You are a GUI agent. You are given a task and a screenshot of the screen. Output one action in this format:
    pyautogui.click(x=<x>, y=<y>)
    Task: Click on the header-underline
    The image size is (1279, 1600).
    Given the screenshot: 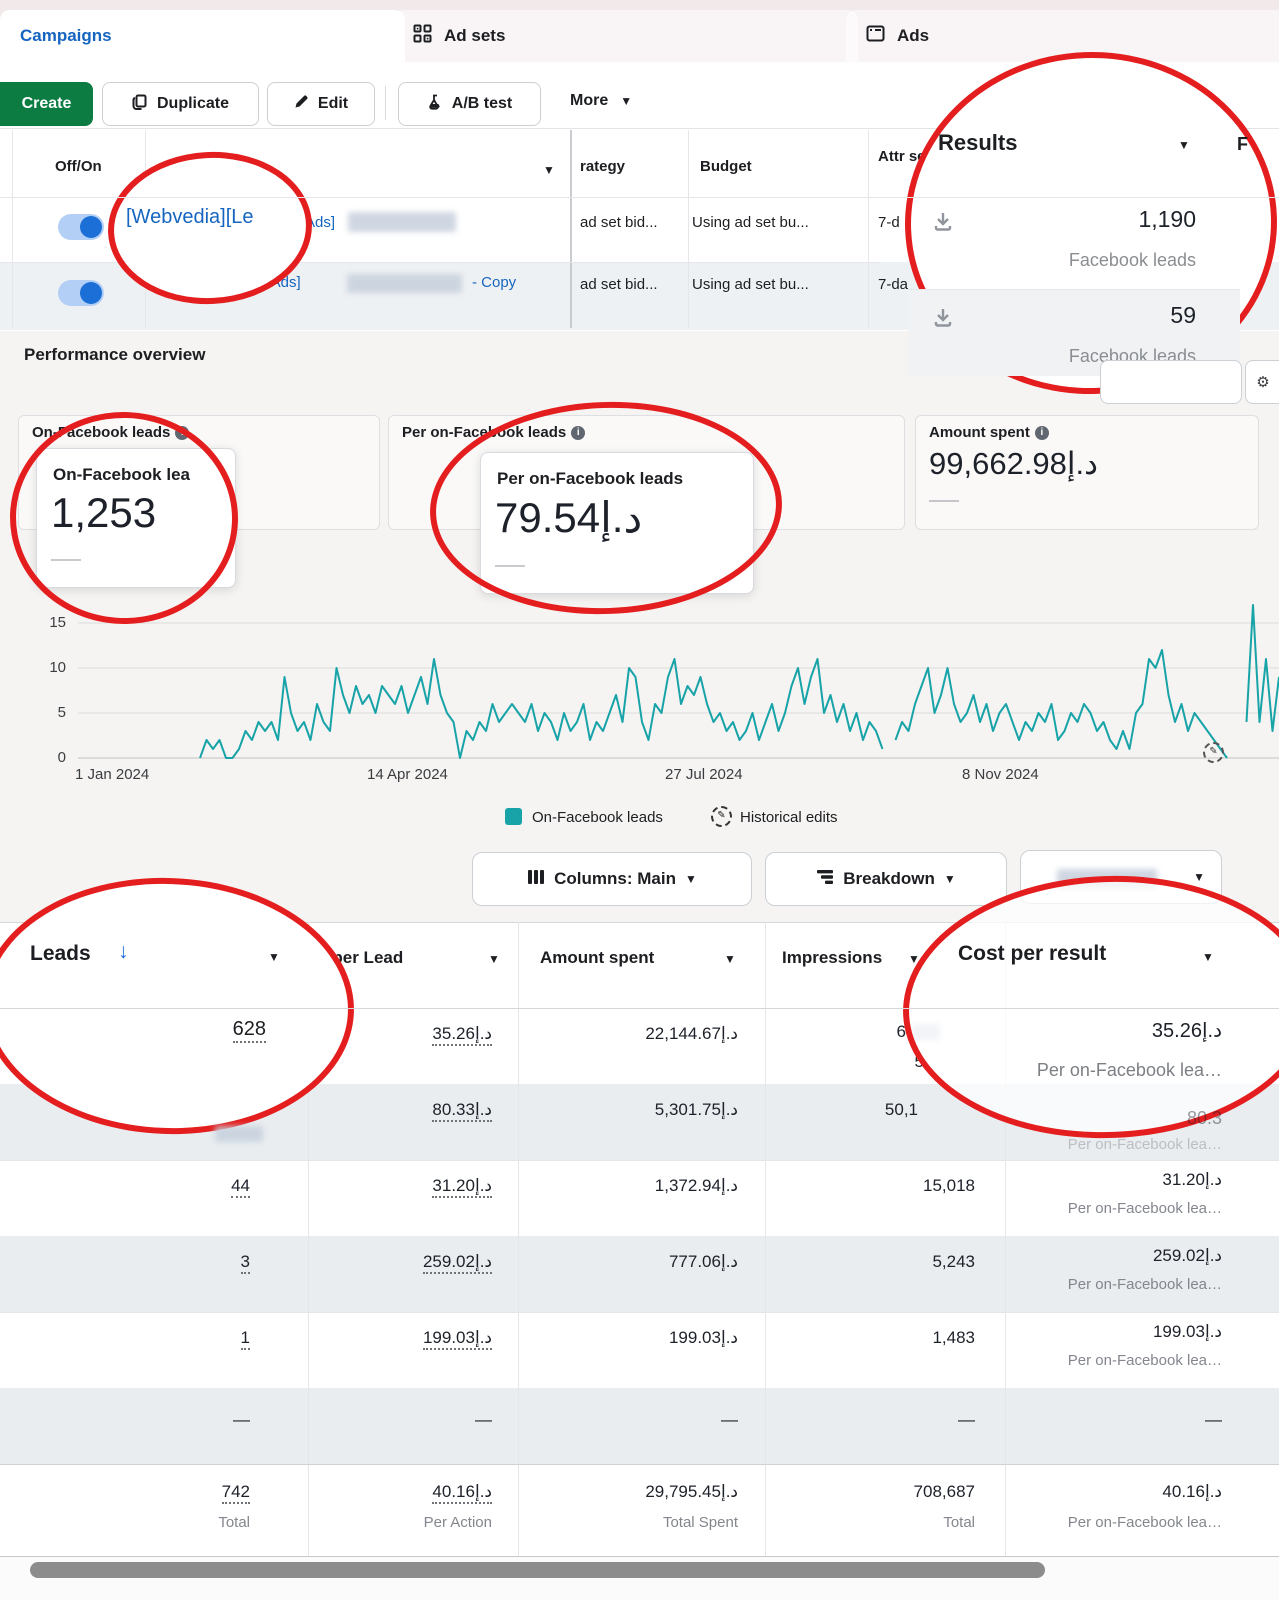 What is the action you would take?
    pyautogui.click(x=639, y=197)
    